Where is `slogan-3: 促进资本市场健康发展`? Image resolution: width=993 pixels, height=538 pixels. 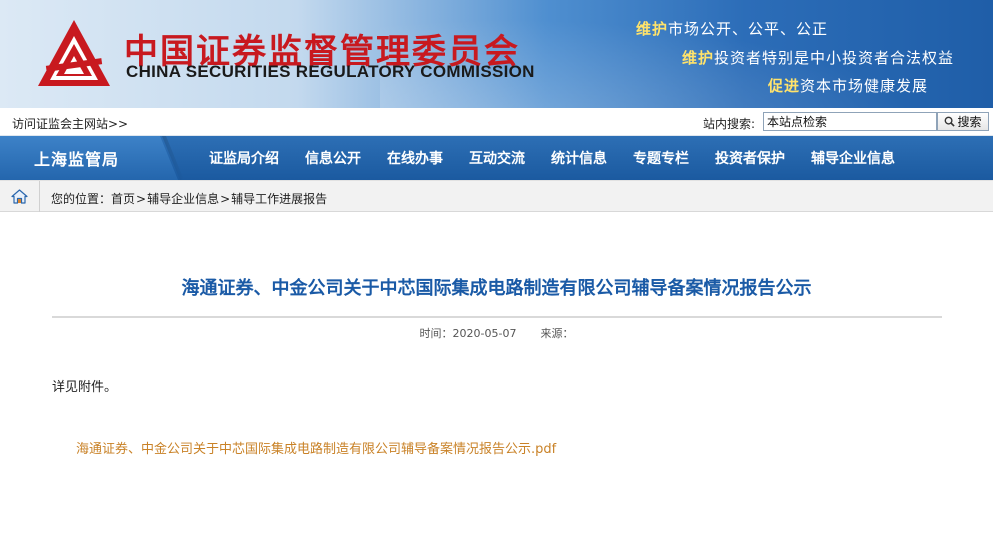 slogan-3: 促进资本市场健康发展 is located at coordinates (848, 85).